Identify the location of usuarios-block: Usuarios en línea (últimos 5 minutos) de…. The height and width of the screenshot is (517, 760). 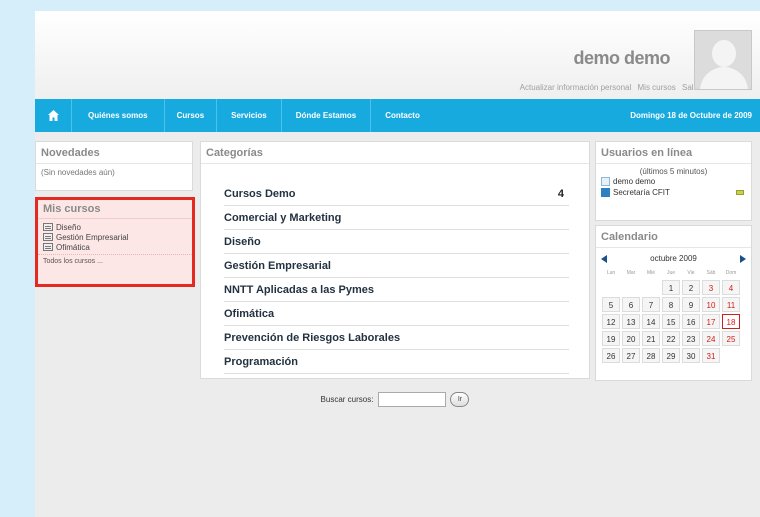
(673, 181).